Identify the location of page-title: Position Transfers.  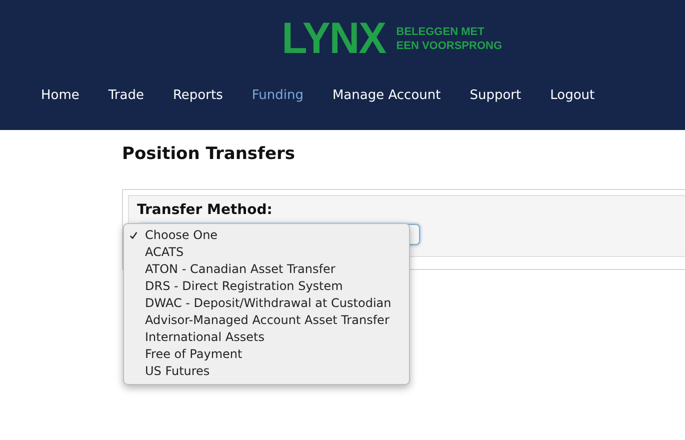
(209, 155).